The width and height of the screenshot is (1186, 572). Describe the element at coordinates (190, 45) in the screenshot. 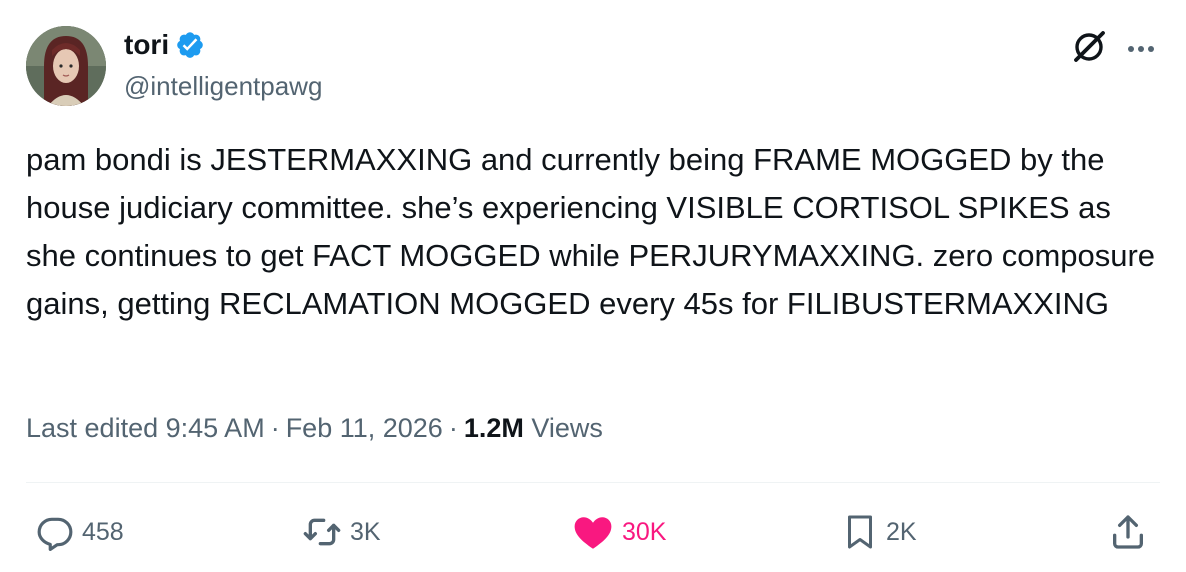

I see `verified-badge-icon` at that location.